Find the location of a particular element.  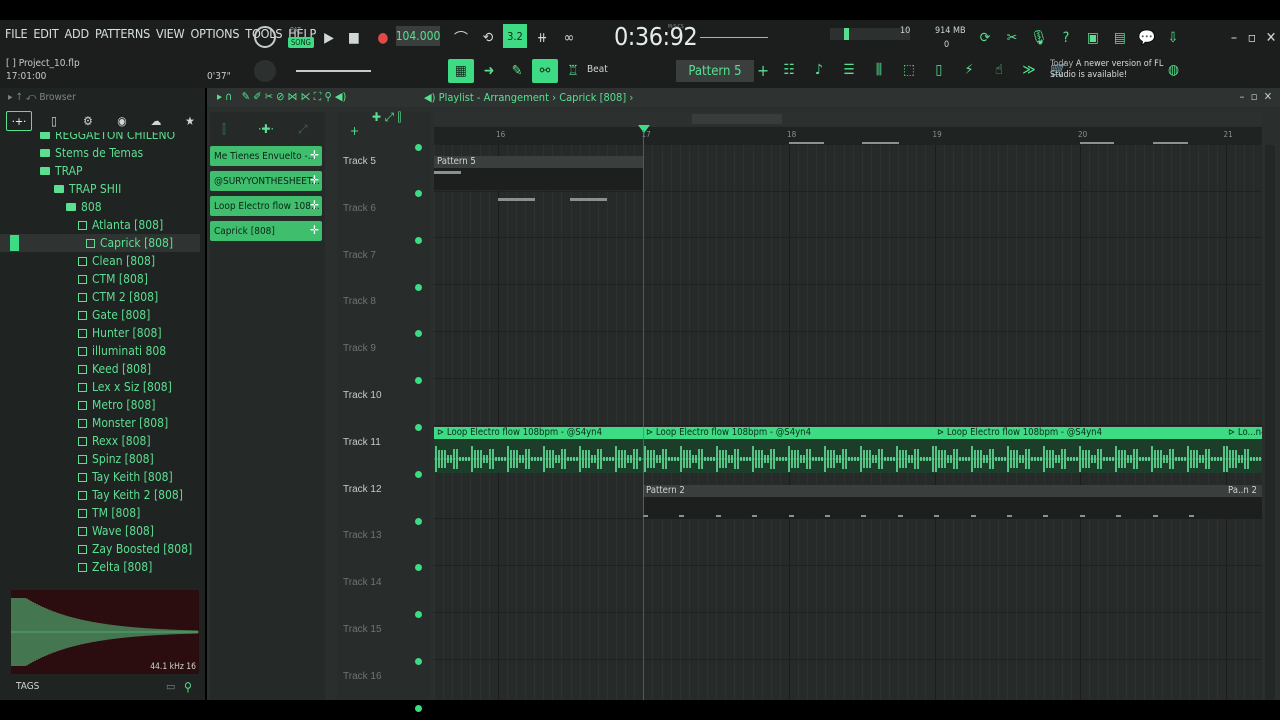

track-name: Track 9 is located at coordinates (359, 348).